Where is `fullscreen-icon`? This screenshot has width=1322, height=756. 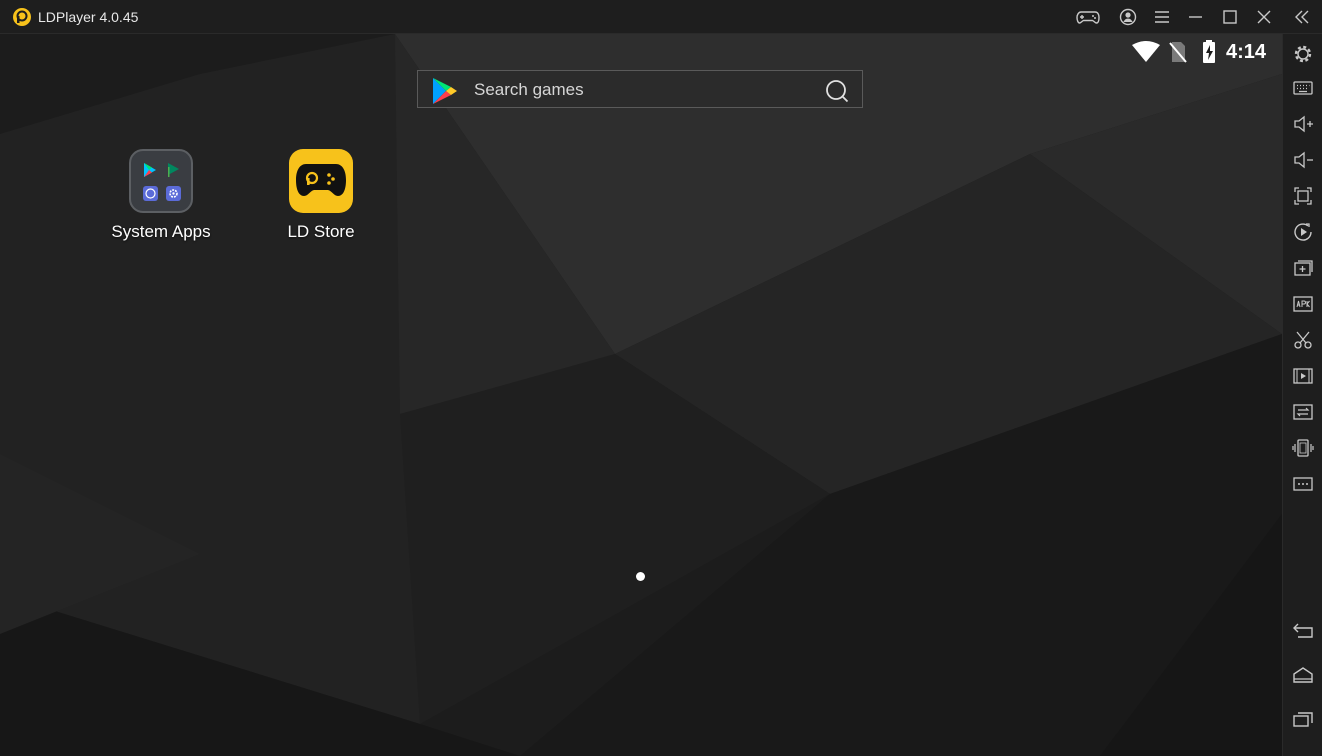 fullscreen-icon is located at coordinates (1303, 196).